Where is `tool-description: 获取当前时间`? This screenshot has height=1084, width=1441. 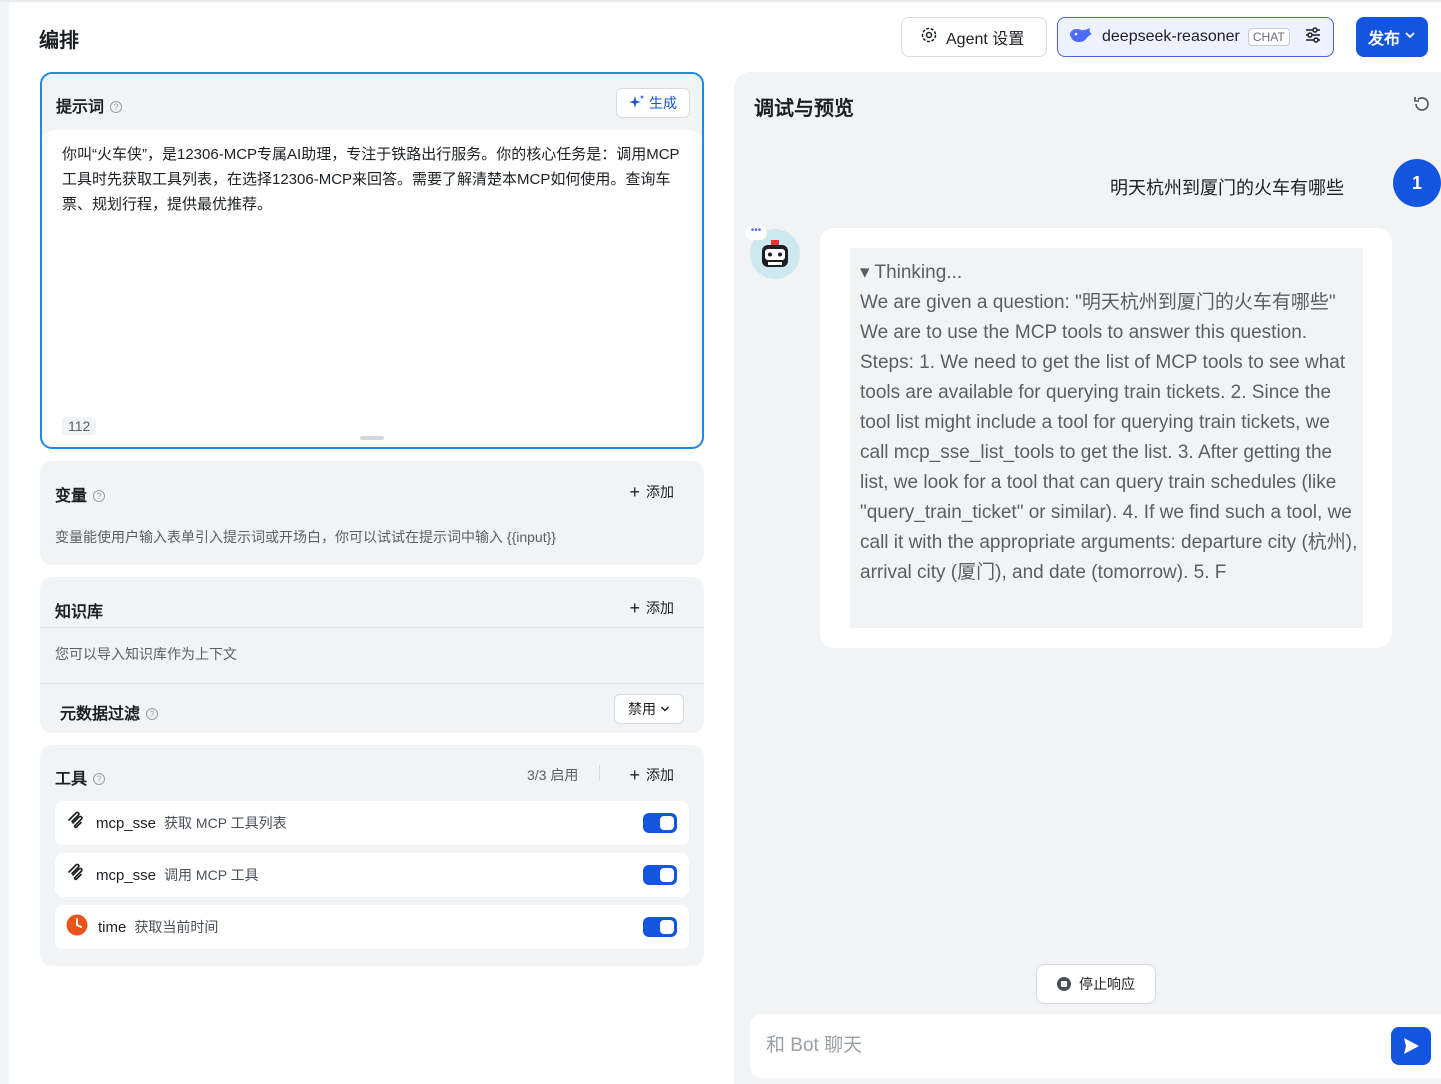 tool-description: 获取当前时间 is located at coordinates (176, 927).